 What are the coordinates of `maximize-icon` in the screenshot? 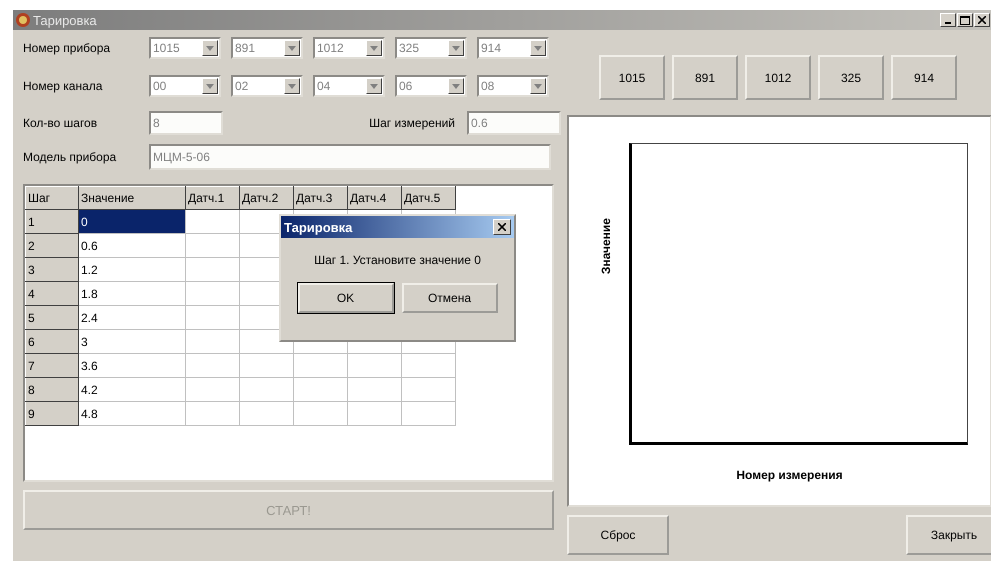 It's located at (965, 20).